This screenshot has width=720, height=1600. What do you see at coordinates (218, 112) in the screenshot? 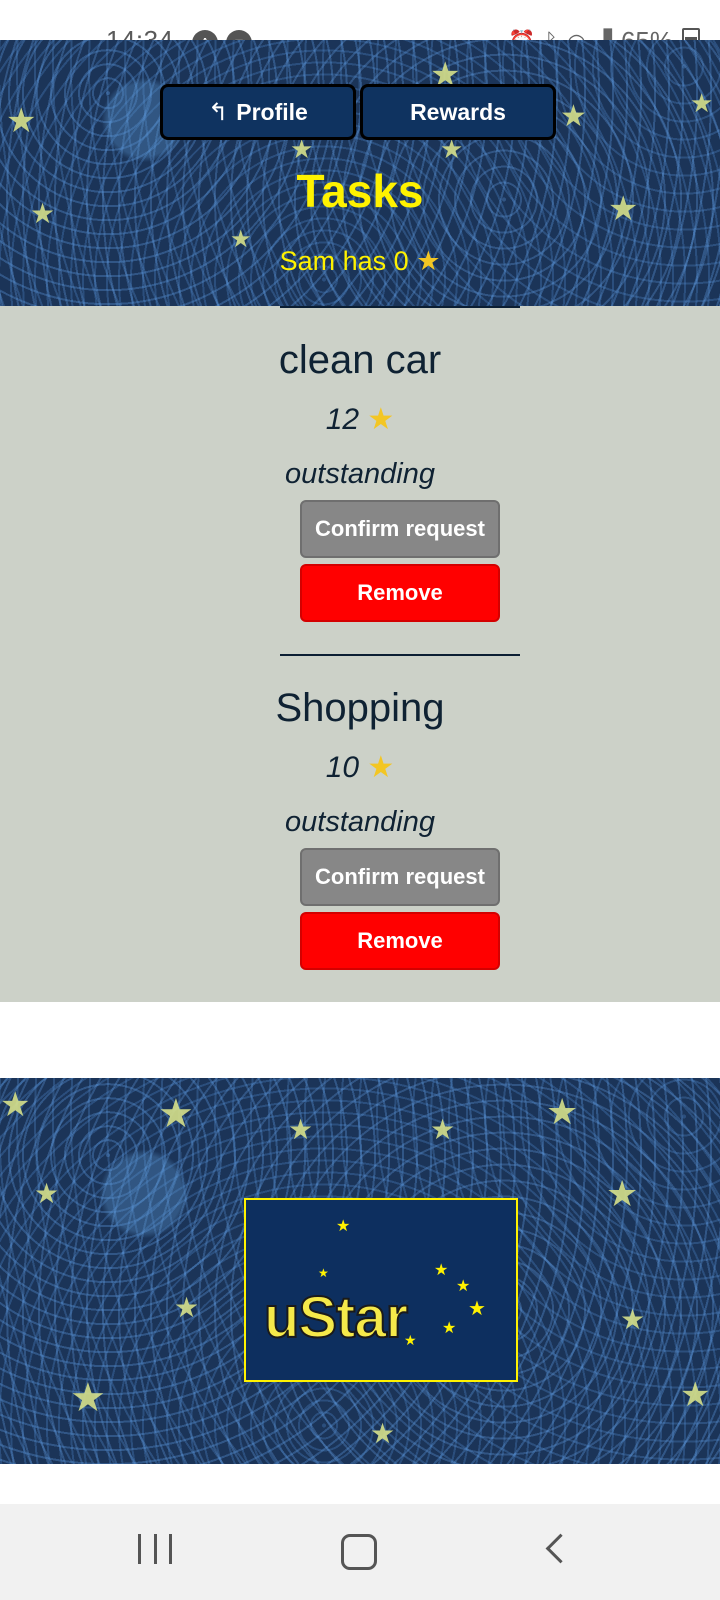
I see `back-arrow-icon: ↰` at bounding box center [218, 112].